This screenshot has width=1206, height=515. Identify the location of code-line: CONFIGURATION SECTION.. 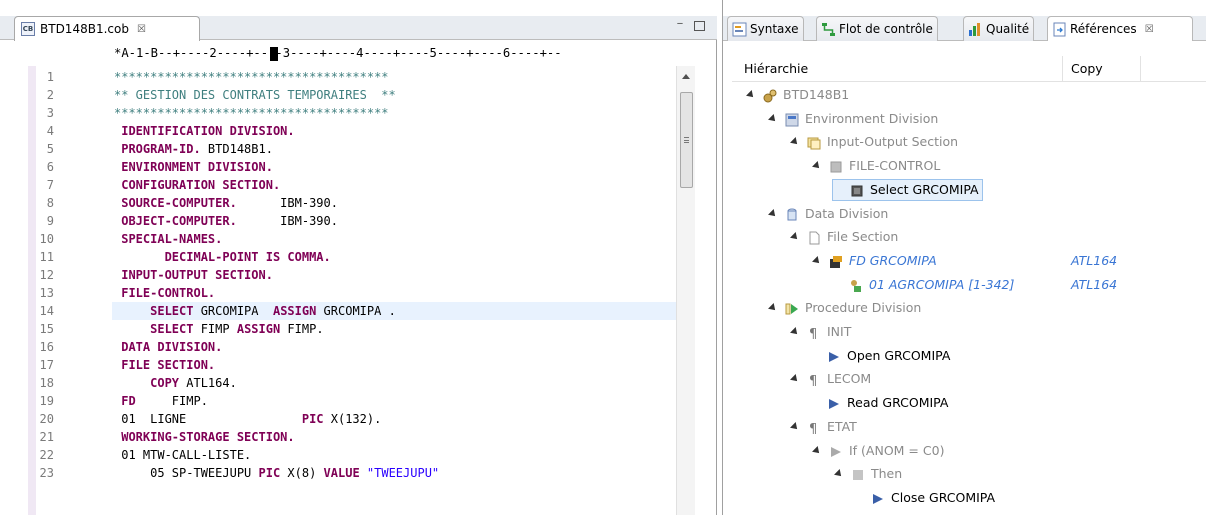
(197, 185).